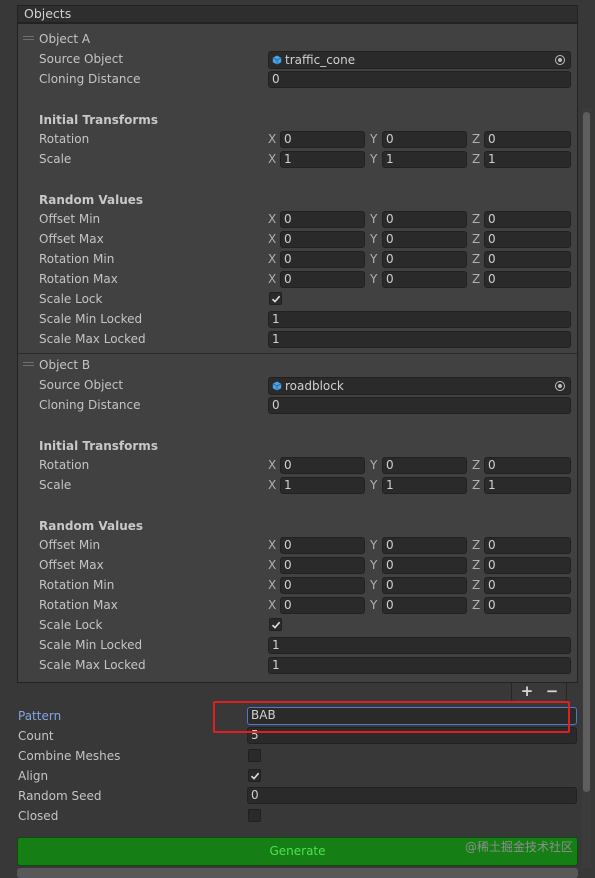 This screenshot has width=595, height=878. I want to click on offset-min-label: Offset Min, so click(70, 219).